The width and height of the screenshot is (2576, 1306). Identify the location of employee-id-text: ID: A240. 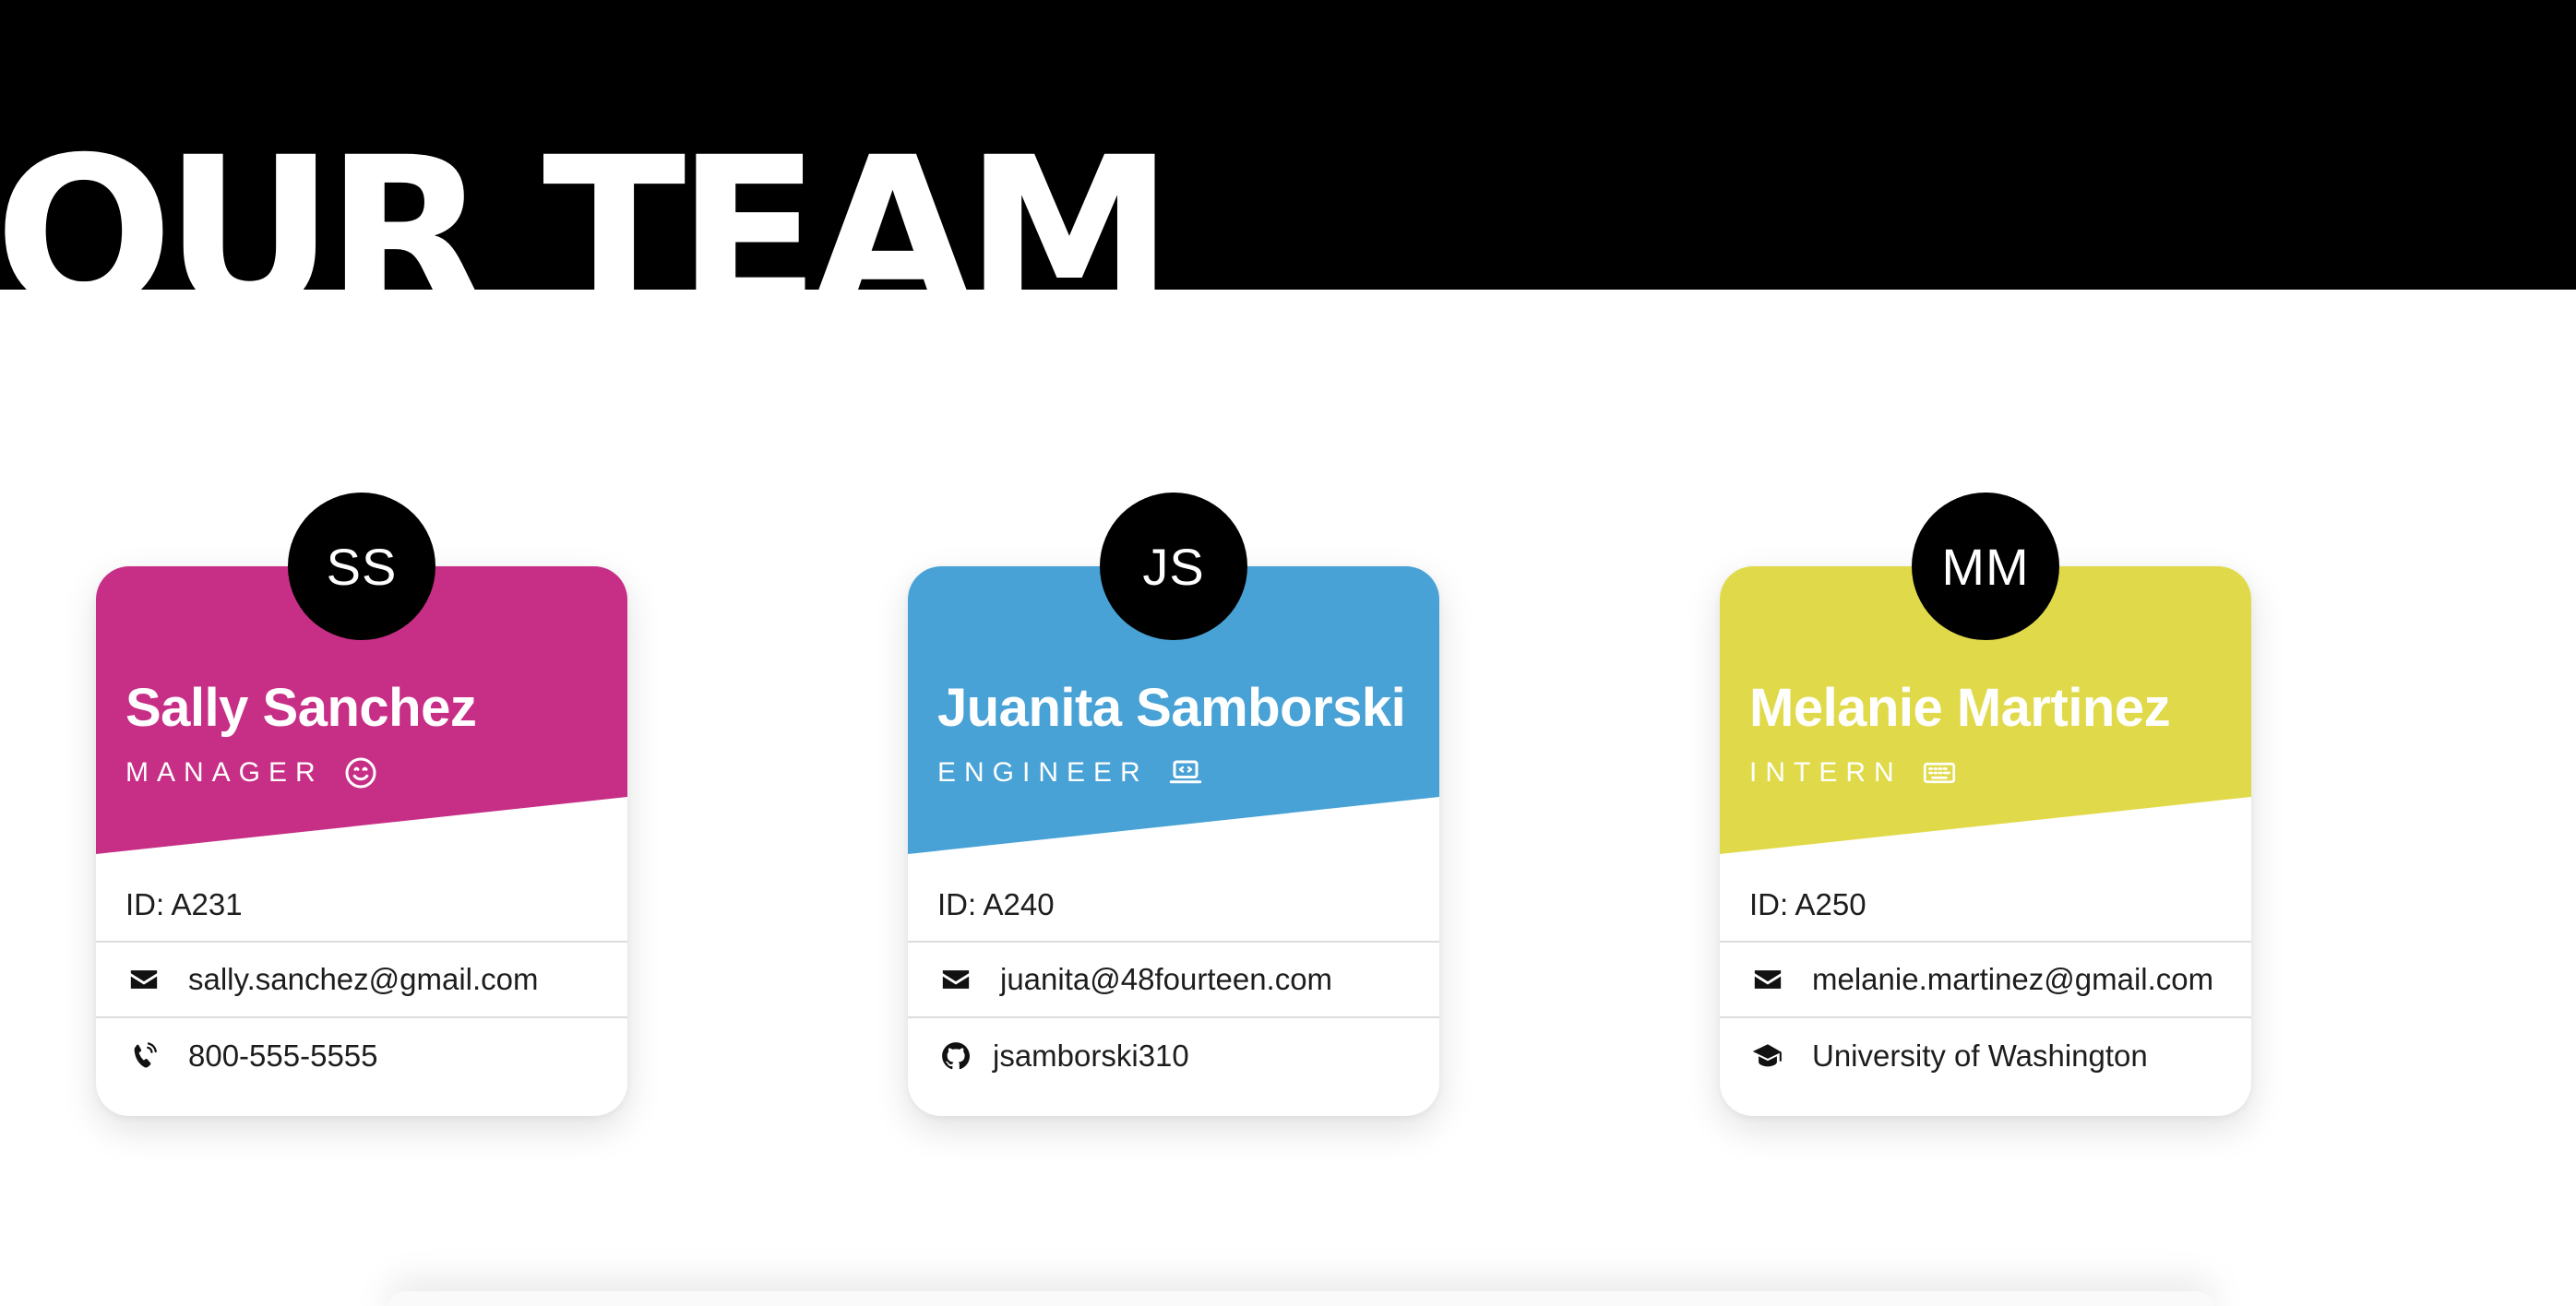
(996, 904).